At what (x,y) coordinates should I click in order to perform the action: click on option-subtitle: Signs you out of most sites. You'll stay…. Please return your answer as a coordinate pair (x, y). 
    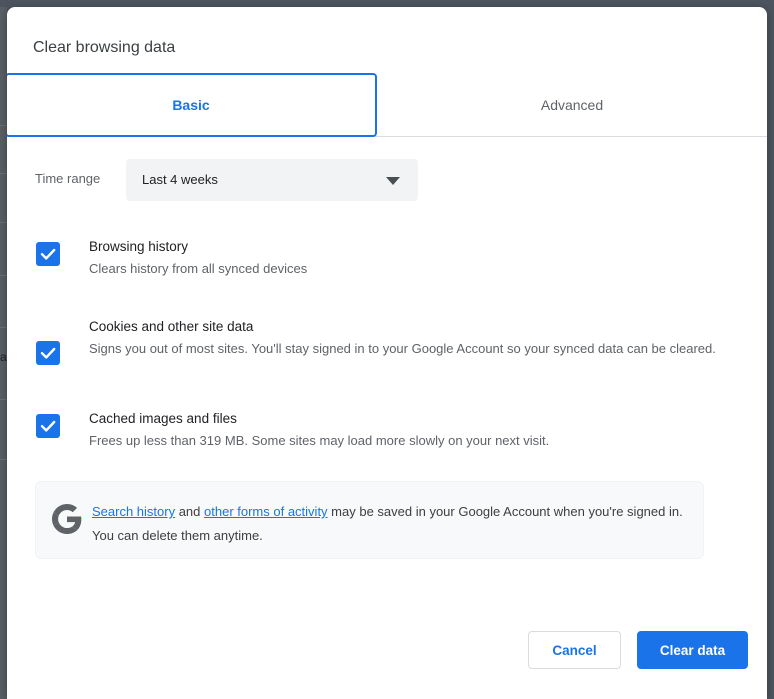
    Looking at the image, I should click on (402, 348).